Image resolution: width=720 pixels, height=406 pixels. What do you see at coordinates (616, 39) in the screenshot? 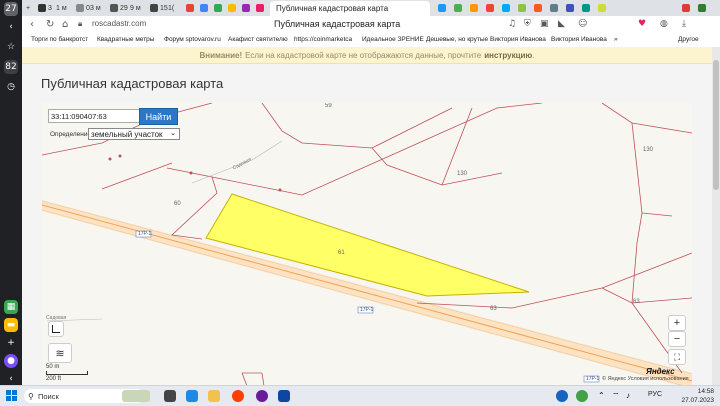
I see `bookmark-overflow: »` at bounding box center [616, 39].